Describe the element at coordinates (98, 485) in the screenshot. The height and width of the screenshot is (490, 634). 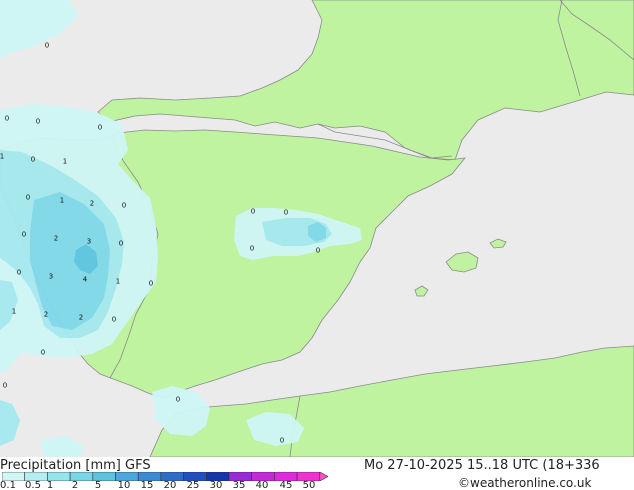
I see `legend-tick-label: 5` at that location.